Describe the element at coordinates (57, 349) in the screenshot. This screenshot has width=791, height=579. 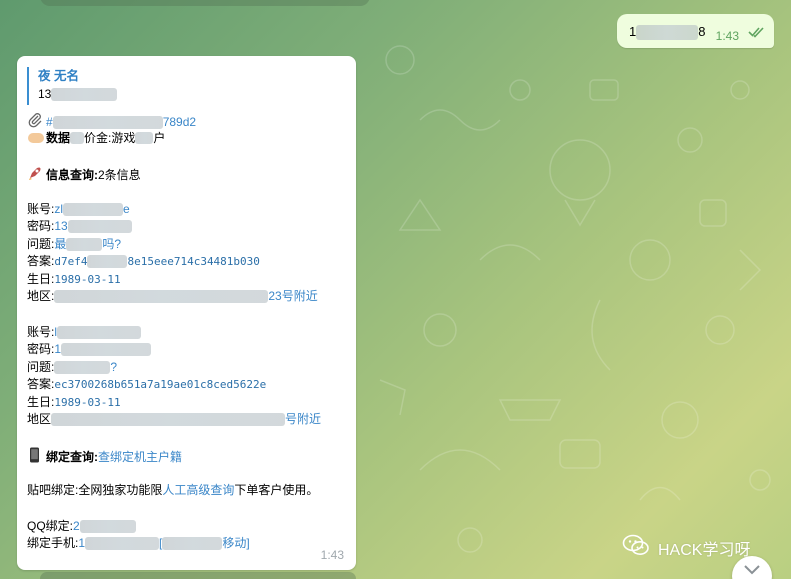
I see `password-value: 1` at that location.